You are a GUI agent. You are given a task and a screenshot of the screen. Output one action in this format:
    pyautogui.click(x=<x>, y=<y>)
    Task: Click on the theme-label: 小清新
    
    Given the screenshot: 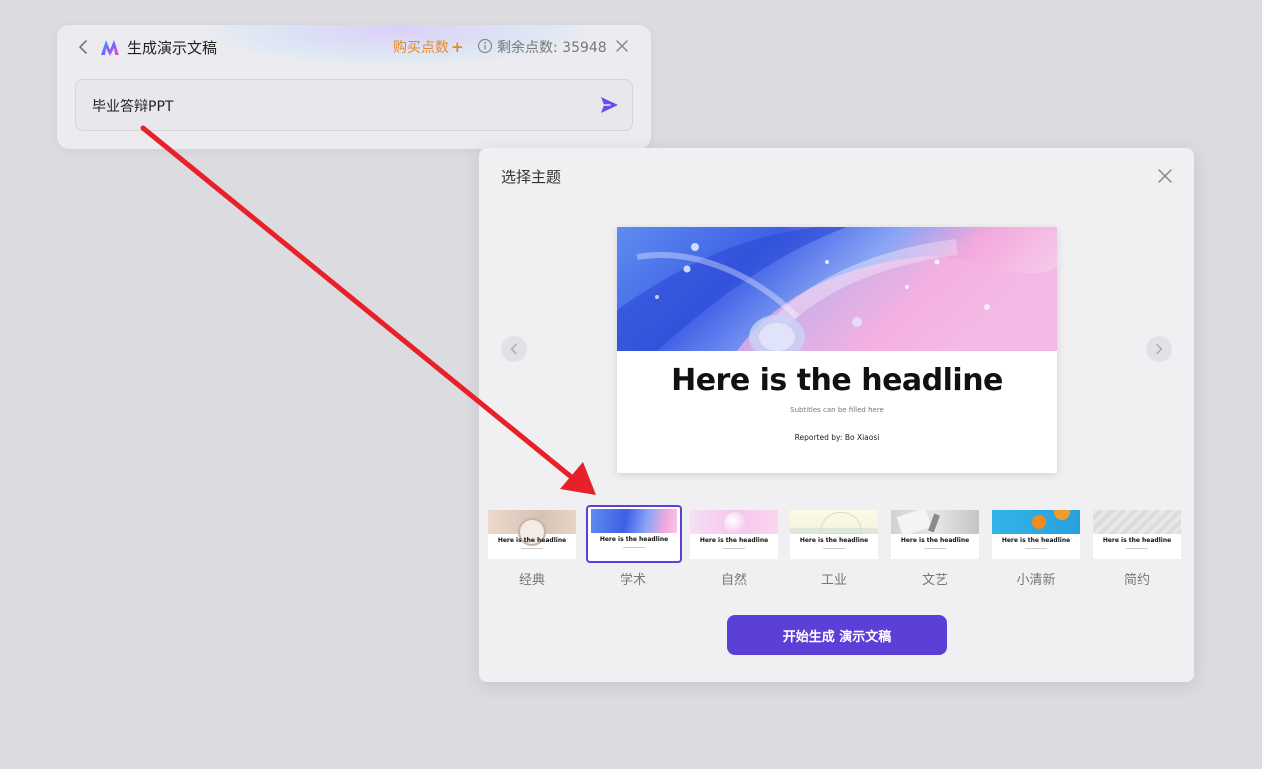 What is the action you would take?
    pyautogui.click(x=1036, y=580)
    